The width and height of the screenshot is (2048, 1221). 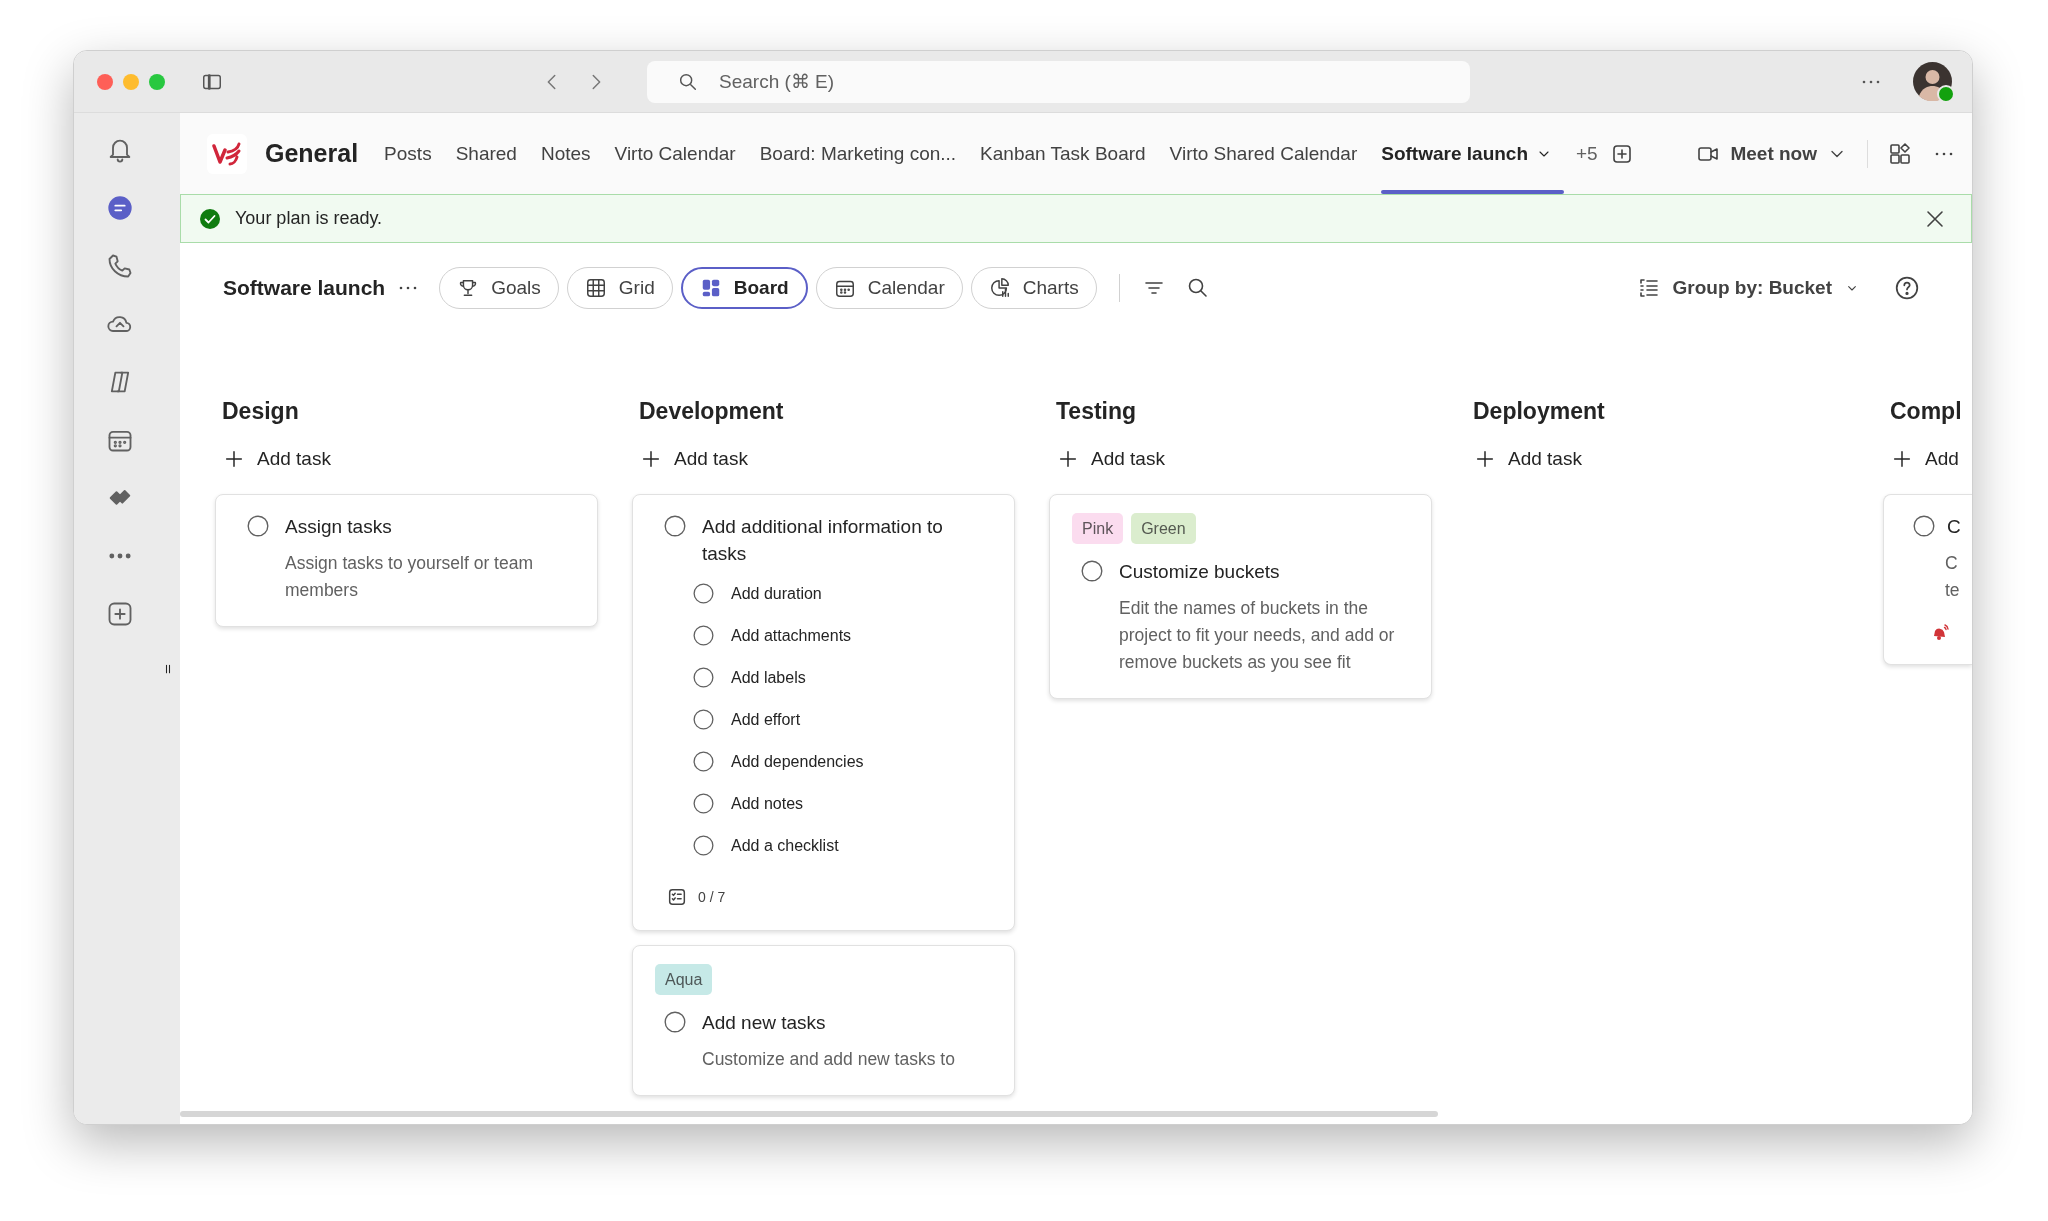 What do you see at coordinates (675, 153) in the screenshot?
I see `channel-tab: Virto Calendar` at bounding box center [675, 153].